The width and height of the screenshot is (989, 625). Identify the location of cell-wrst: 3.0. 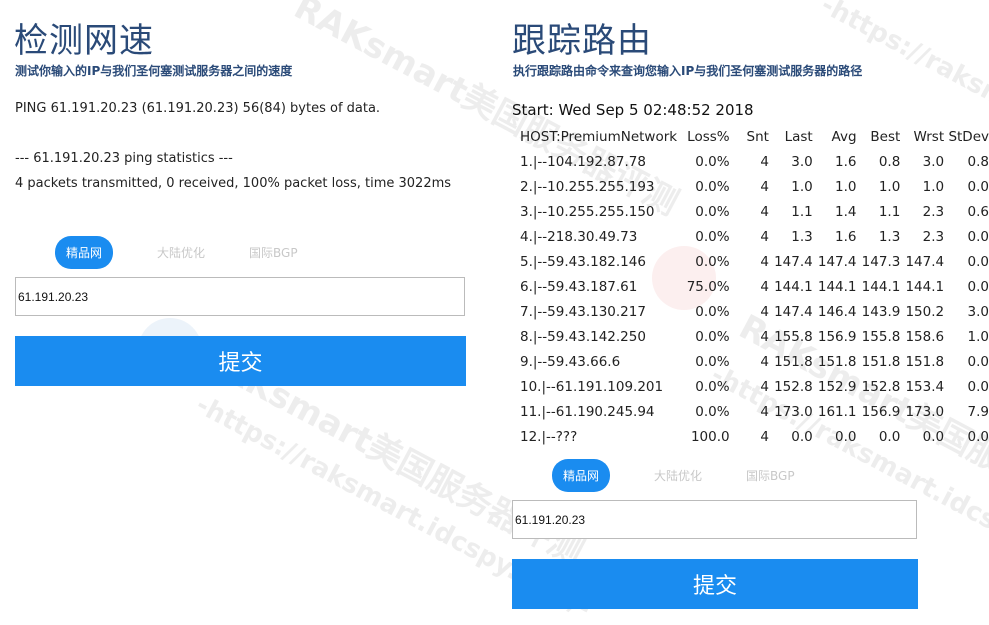
(933, 161).